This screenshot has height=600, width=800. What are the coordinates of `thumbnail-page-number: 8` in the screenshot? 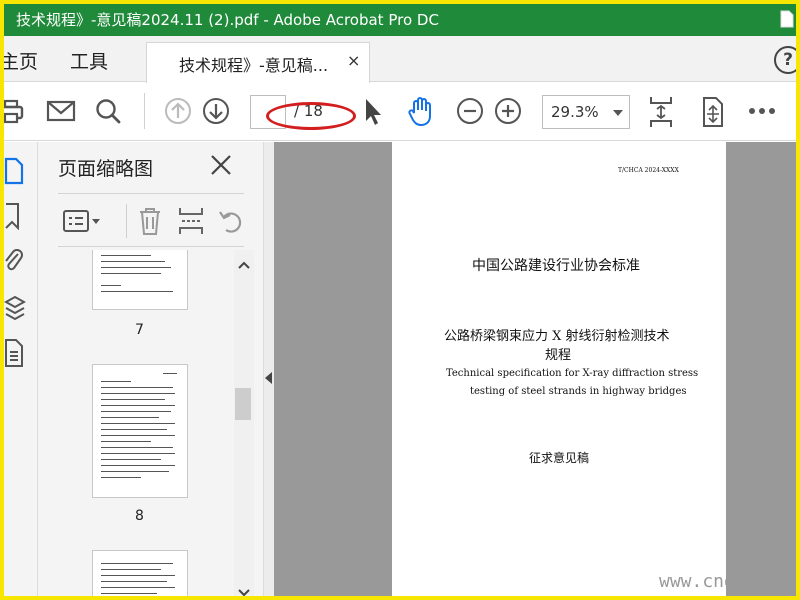 It's located at (139, 516).